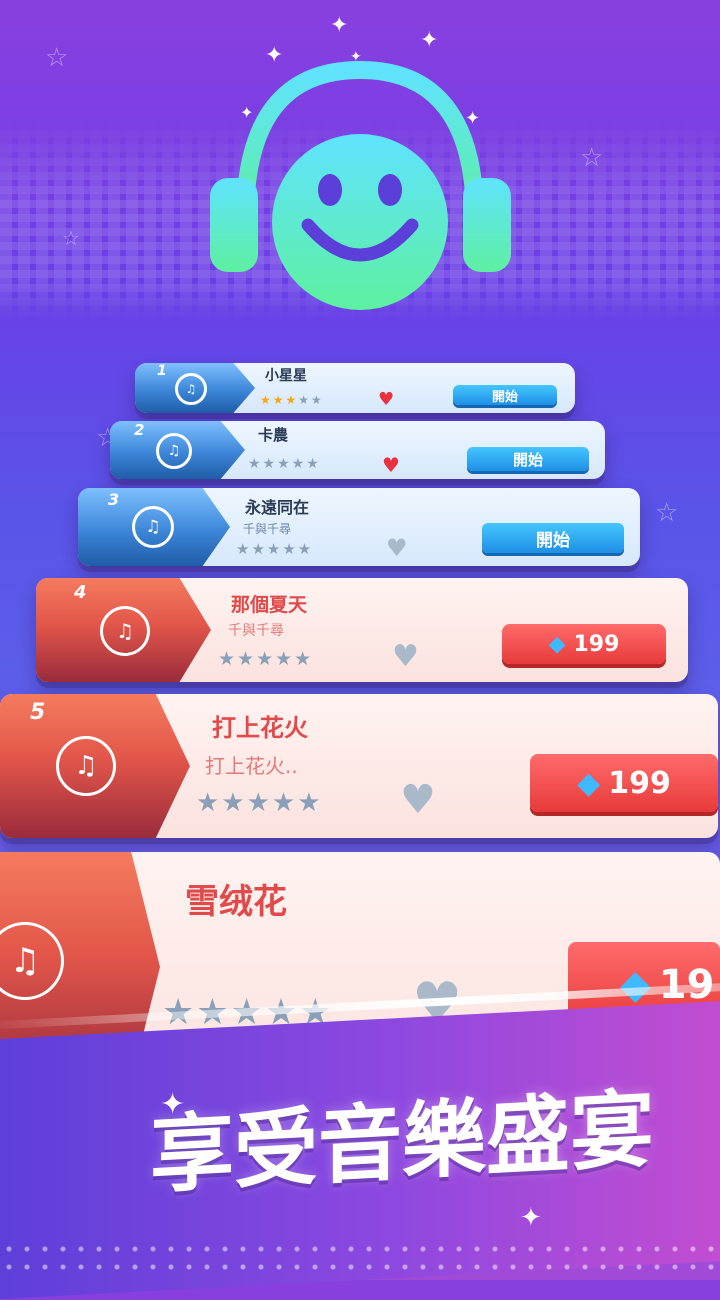 The height and width of the screenshot is (1300, 720). What do you see at coordinates (359, 527) in the screenshot?
I see `song-card: 3 ♫ 永遠同在 千與千尋 ★★★★★ ♥ 開始` at bounding box center [359, 527].